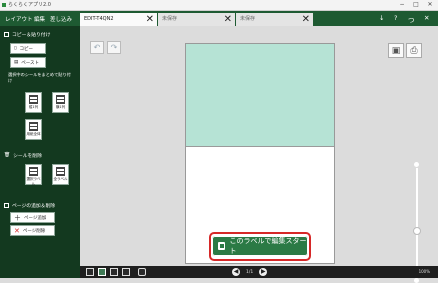 Image resolution: width=438 pixels, height=283 pixels. What do you see at coordinates (17, 217) in the screenshot?
I see `plus-icon: ＋` at bounding box center [17, 217].